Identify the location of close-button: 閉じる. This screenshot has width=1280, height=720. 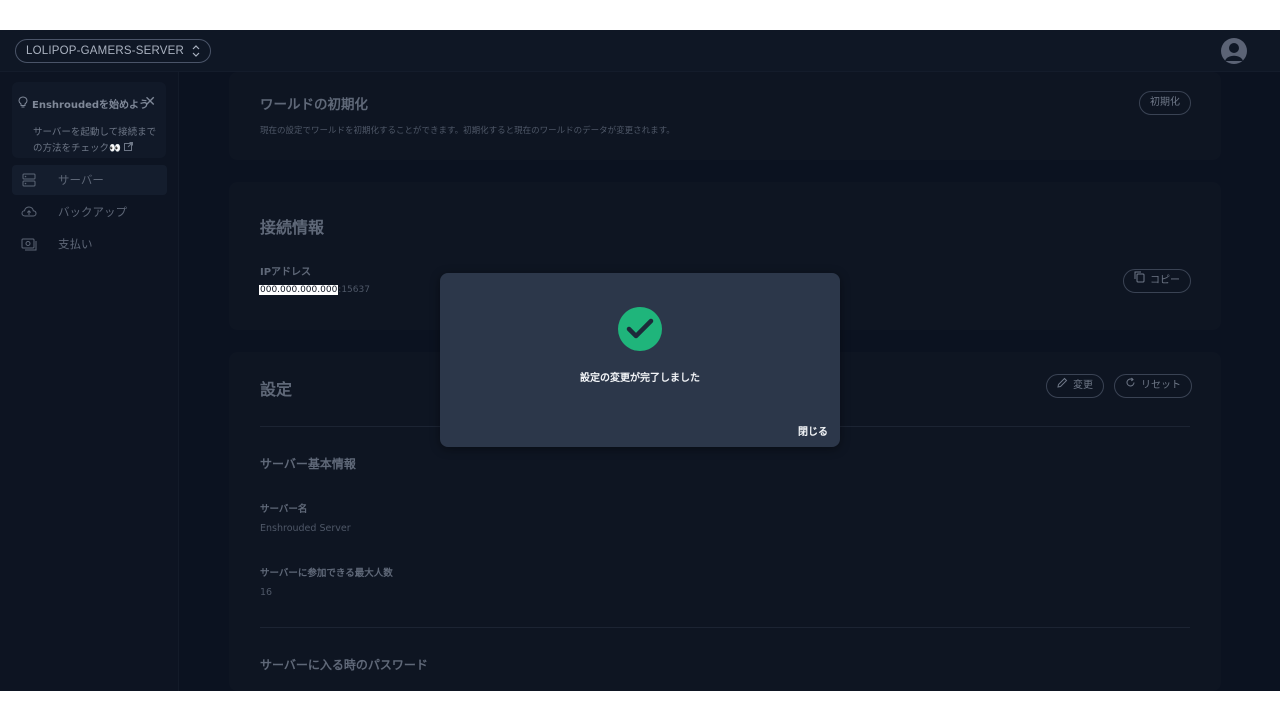
(813, 430).